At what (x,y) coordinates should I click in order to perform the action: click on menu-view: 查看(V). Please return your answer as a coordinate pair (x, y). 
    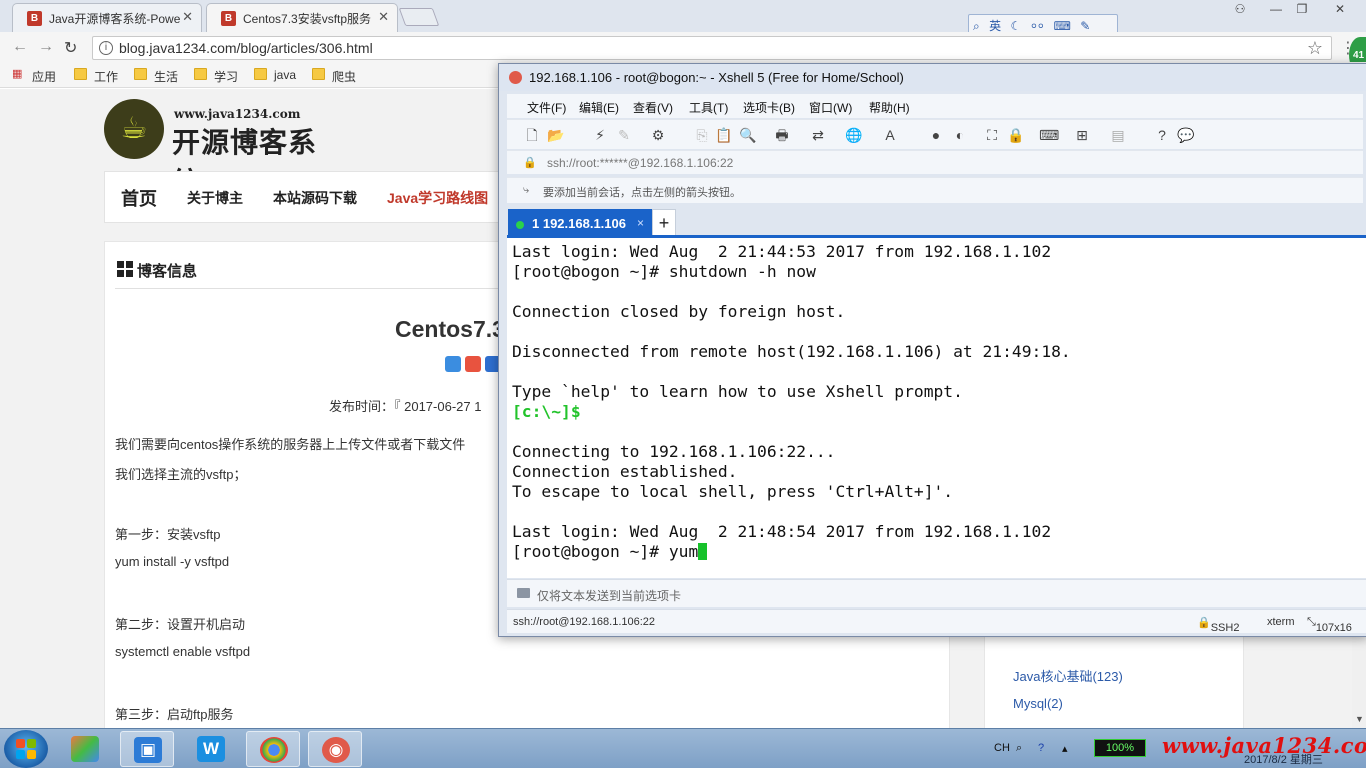
    Looking at the image, I should click on (653, 107).